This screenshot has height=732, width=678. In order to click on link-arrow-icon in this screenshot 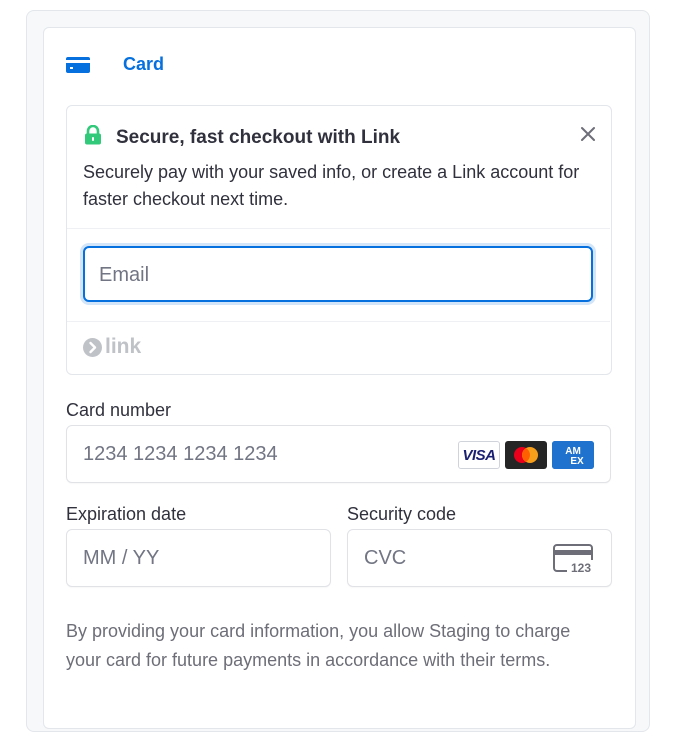, I will do `click(92, 347)`.